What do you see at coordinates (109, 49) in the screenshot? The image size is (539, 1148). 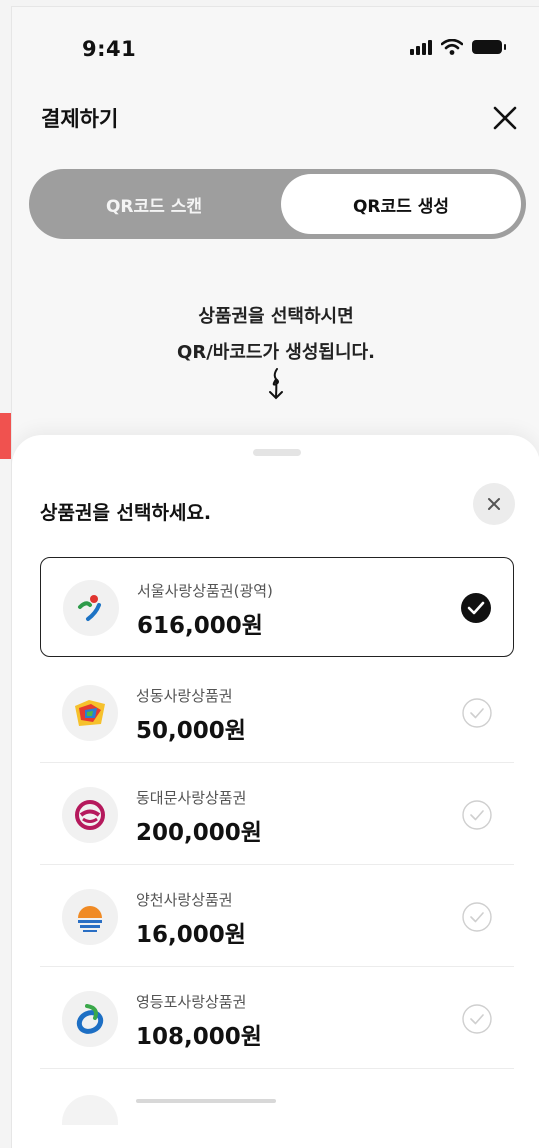 I see `status-time: 9:41` at bounding box center [109, 49].